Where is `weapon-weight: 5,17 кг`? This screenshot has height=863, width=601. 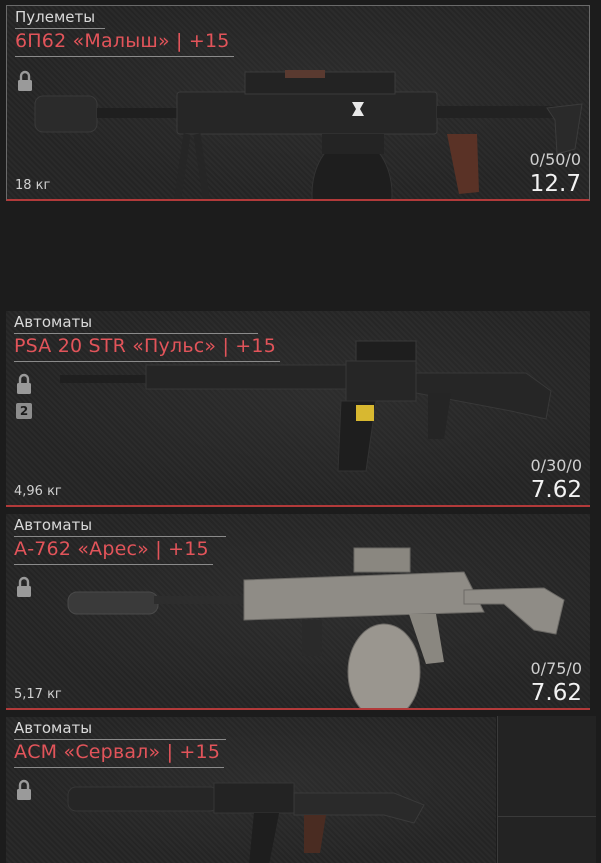
weapon-weight: 5,17 кг is located at coordinates (38, 694).